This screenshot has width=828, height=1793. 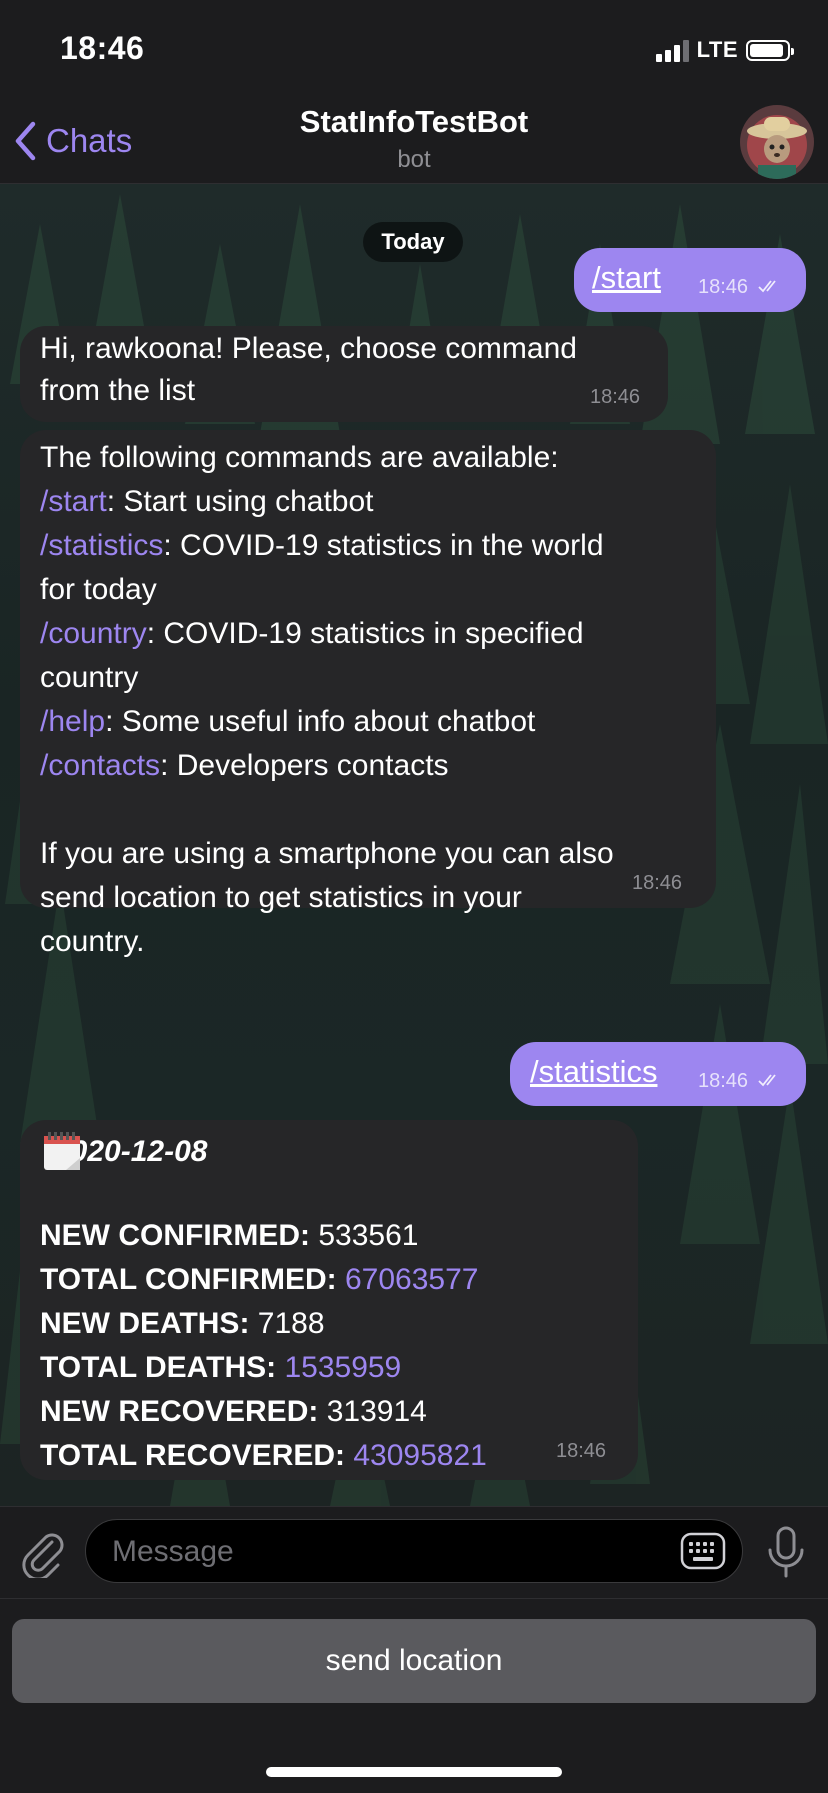 What do you see at coordinates (158, 1367) in the screenshot?
I see `stat-label: TOTAL DEATHS:` at bounding box center [158, 1367].